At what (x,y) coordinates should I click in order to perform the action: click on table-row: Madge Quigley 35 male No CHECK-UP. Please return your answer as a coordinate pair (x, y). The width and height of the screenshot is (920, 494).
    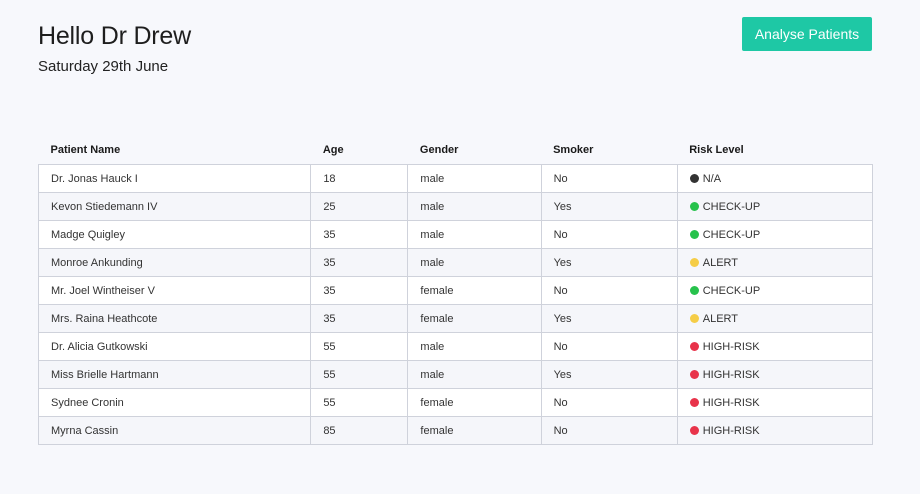
    Looking at the image, I should click on (455, 234).